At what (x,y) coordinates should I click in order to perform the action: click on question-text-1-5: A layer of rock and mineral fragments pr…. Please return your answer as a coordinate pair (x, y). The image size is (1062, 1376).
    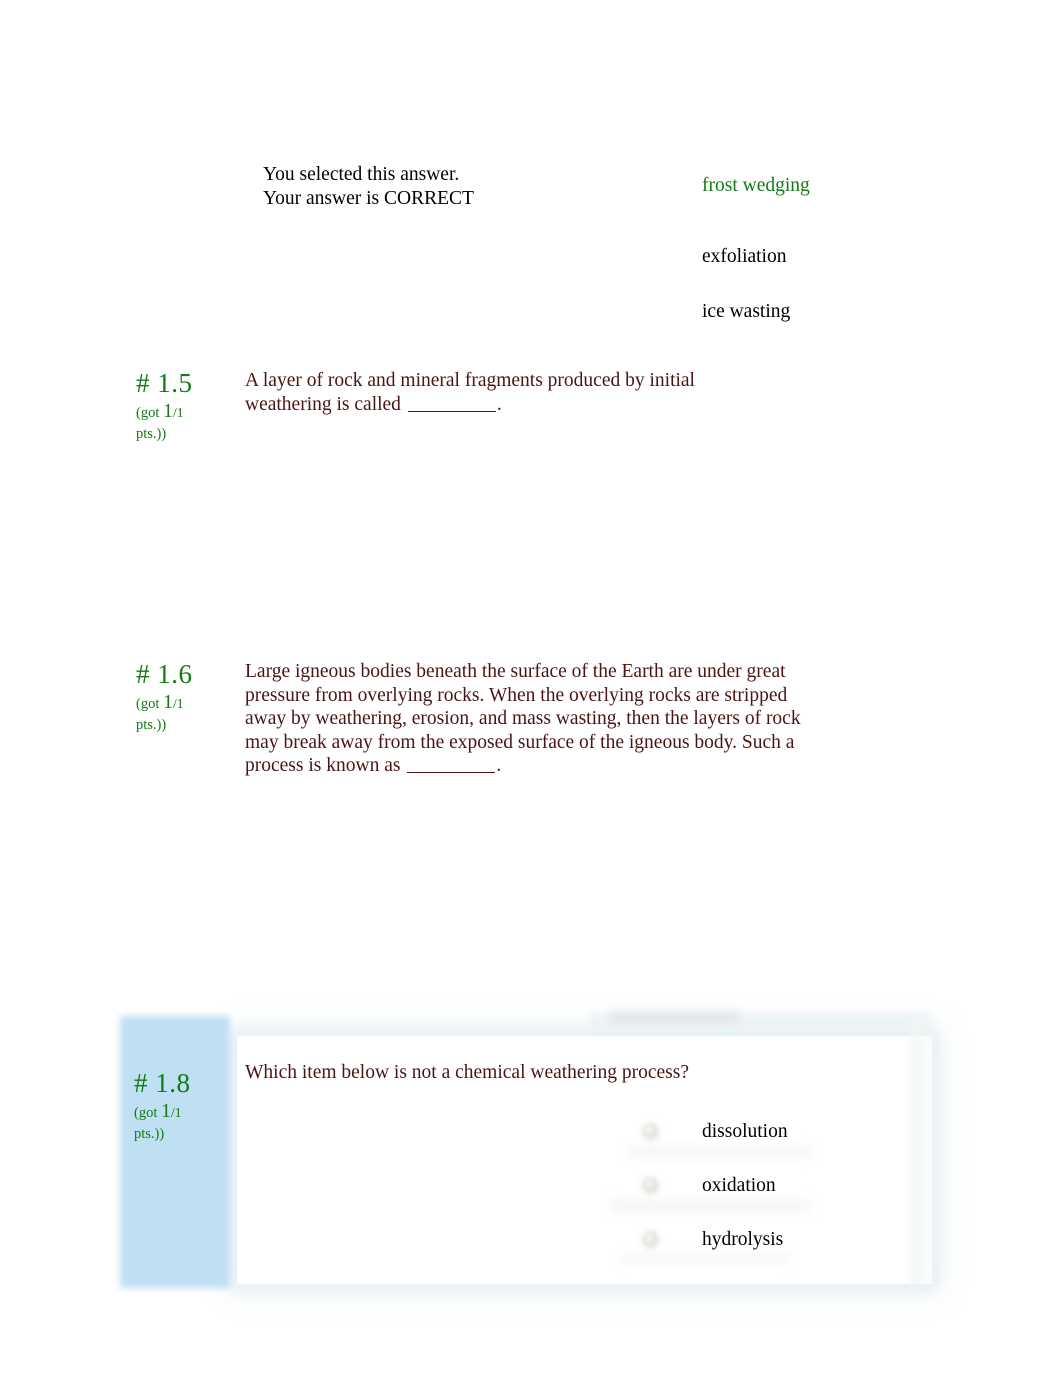
    Looking at the image, I should click on (495, 392).